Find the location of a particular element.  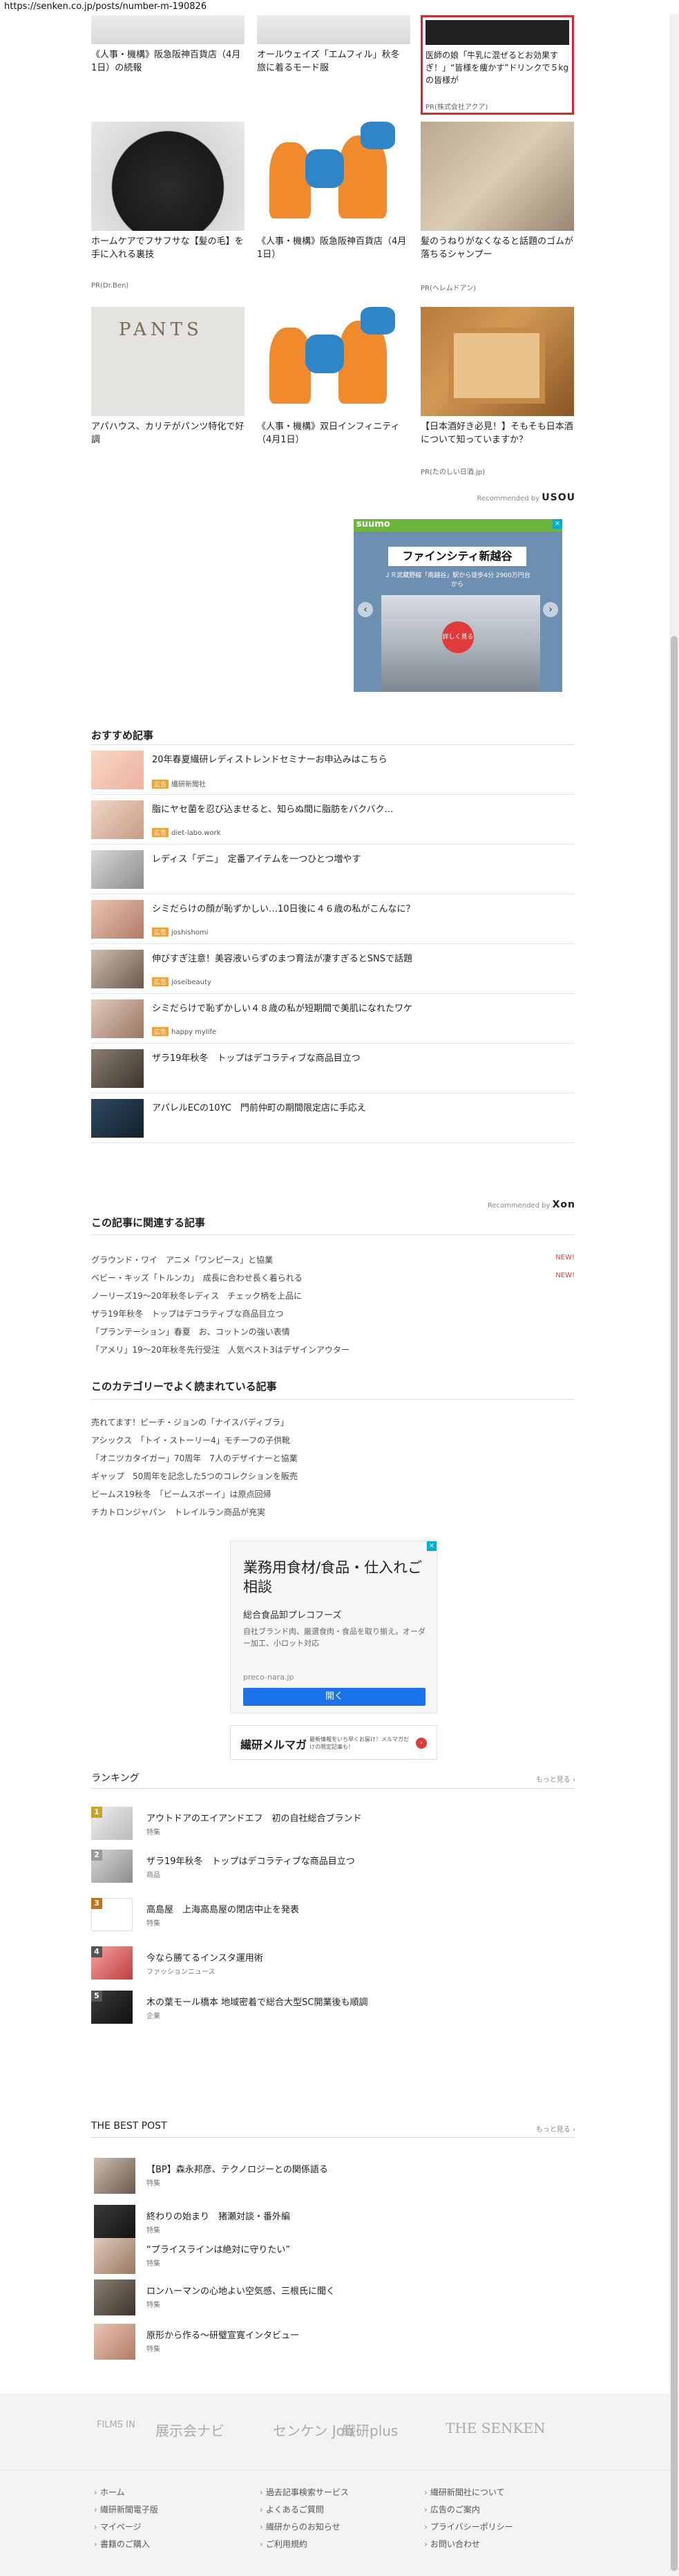

best-post-title: “プライスラインは絶対に守りたい” is located at coordinates (218, 2248).